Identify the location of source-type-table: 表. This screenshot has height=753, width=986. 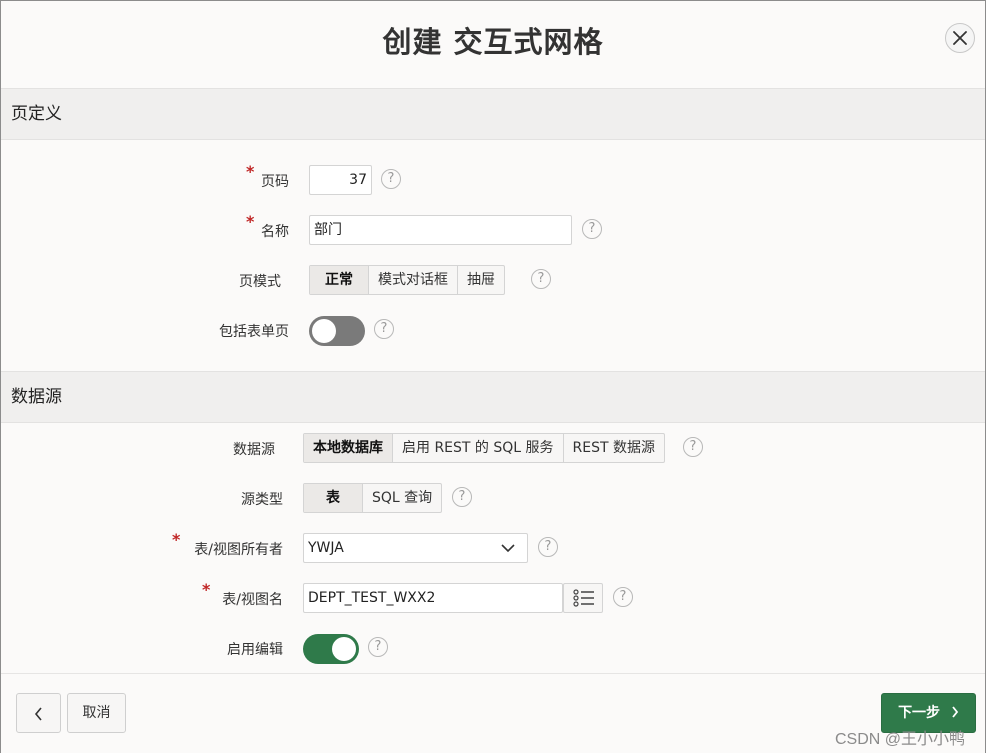
(333, 498).